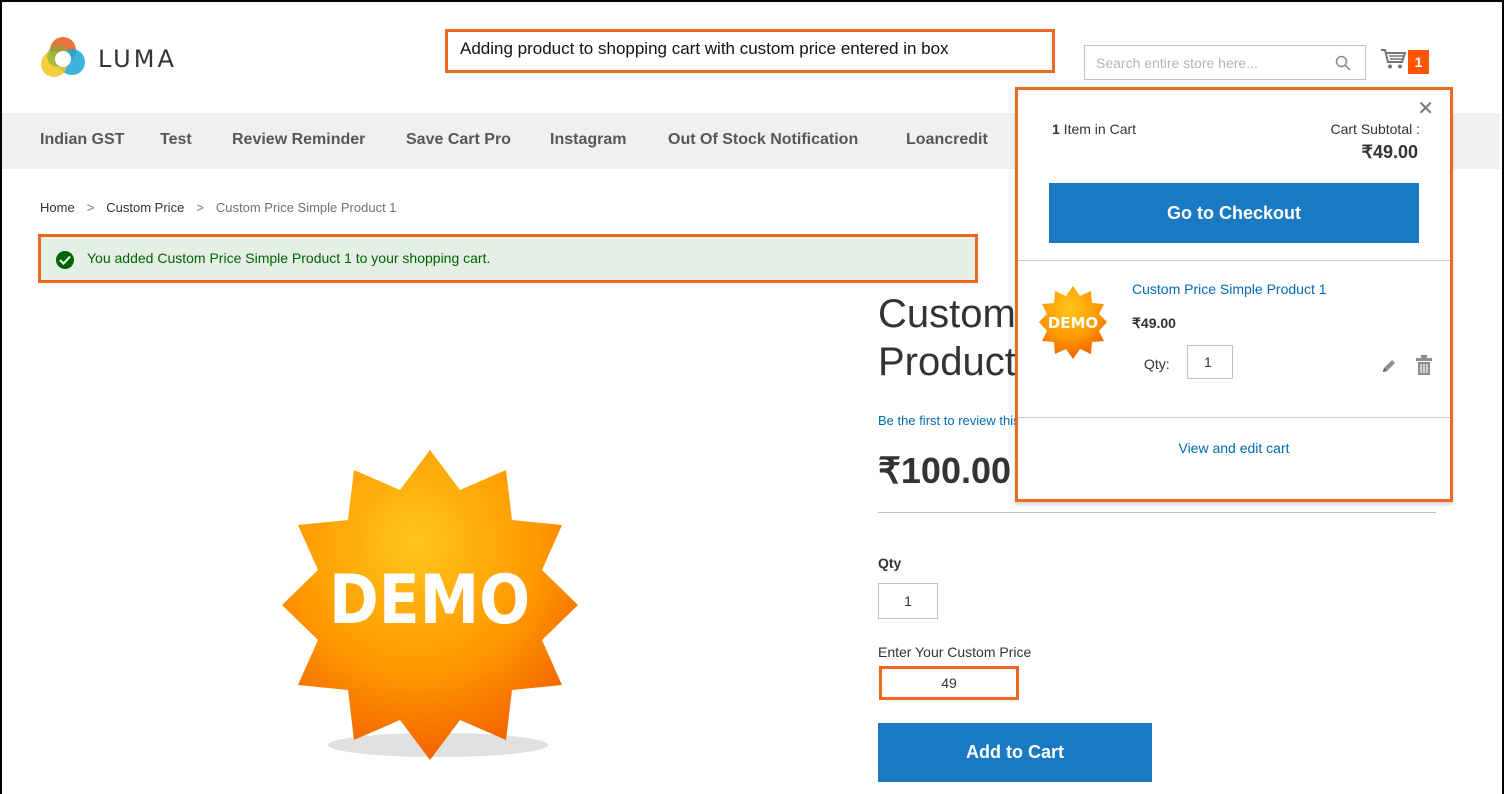  I want to click on nav-item-indian-gst: Indian GST, so click(82, 140).